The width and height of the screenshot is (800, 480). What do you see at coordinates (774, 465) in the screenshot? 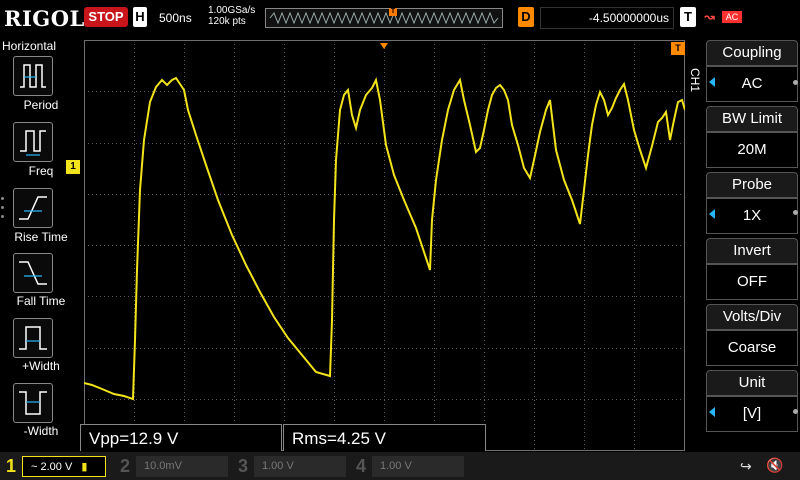
I see `speaker-mute-icon: 🔇` at bounding box center [774, 465].